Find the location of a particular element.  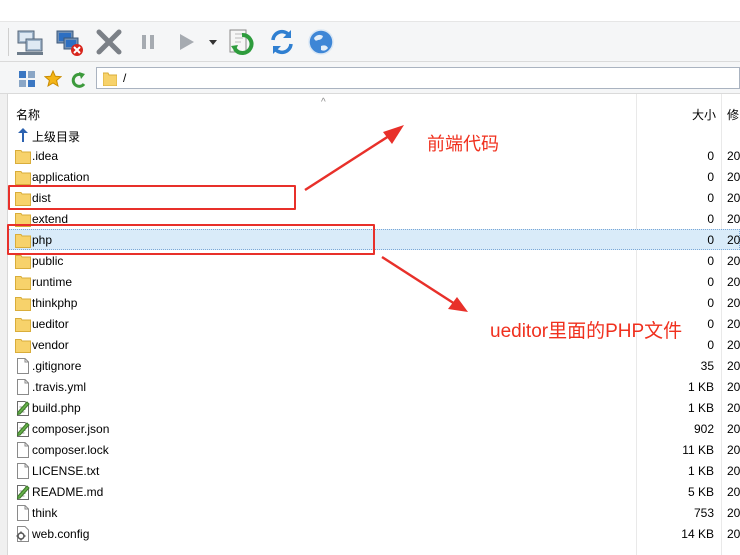

frontend-annotation: 前端代码 is located at coordinates (463, 144).